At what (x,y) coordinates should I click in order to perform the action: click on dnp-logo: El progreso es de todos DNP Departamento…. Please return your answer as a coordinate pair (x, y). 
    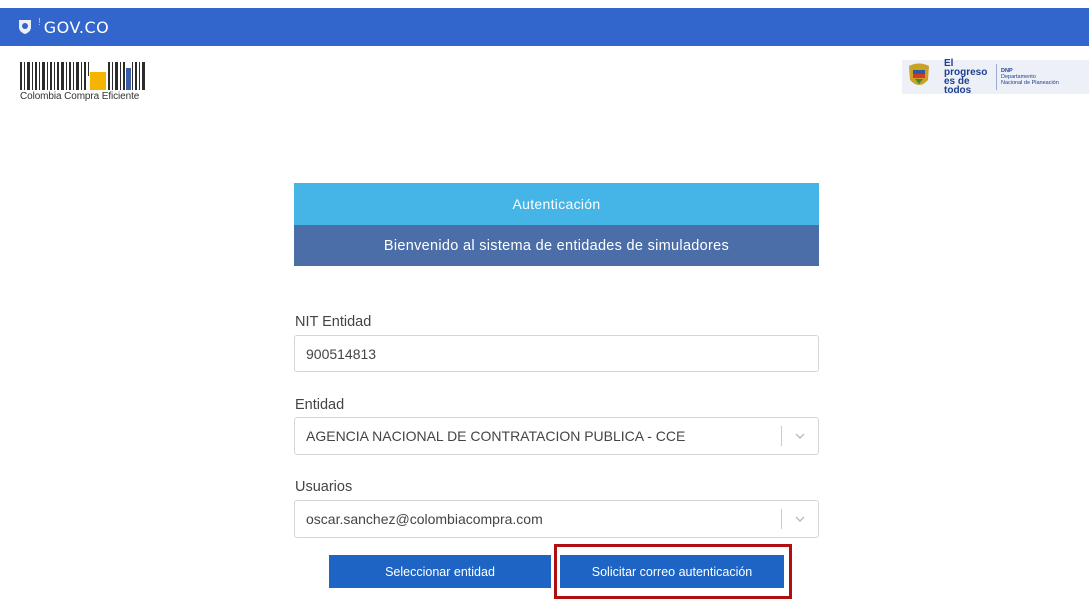
    Looking at the image, I should click on (995, 77).